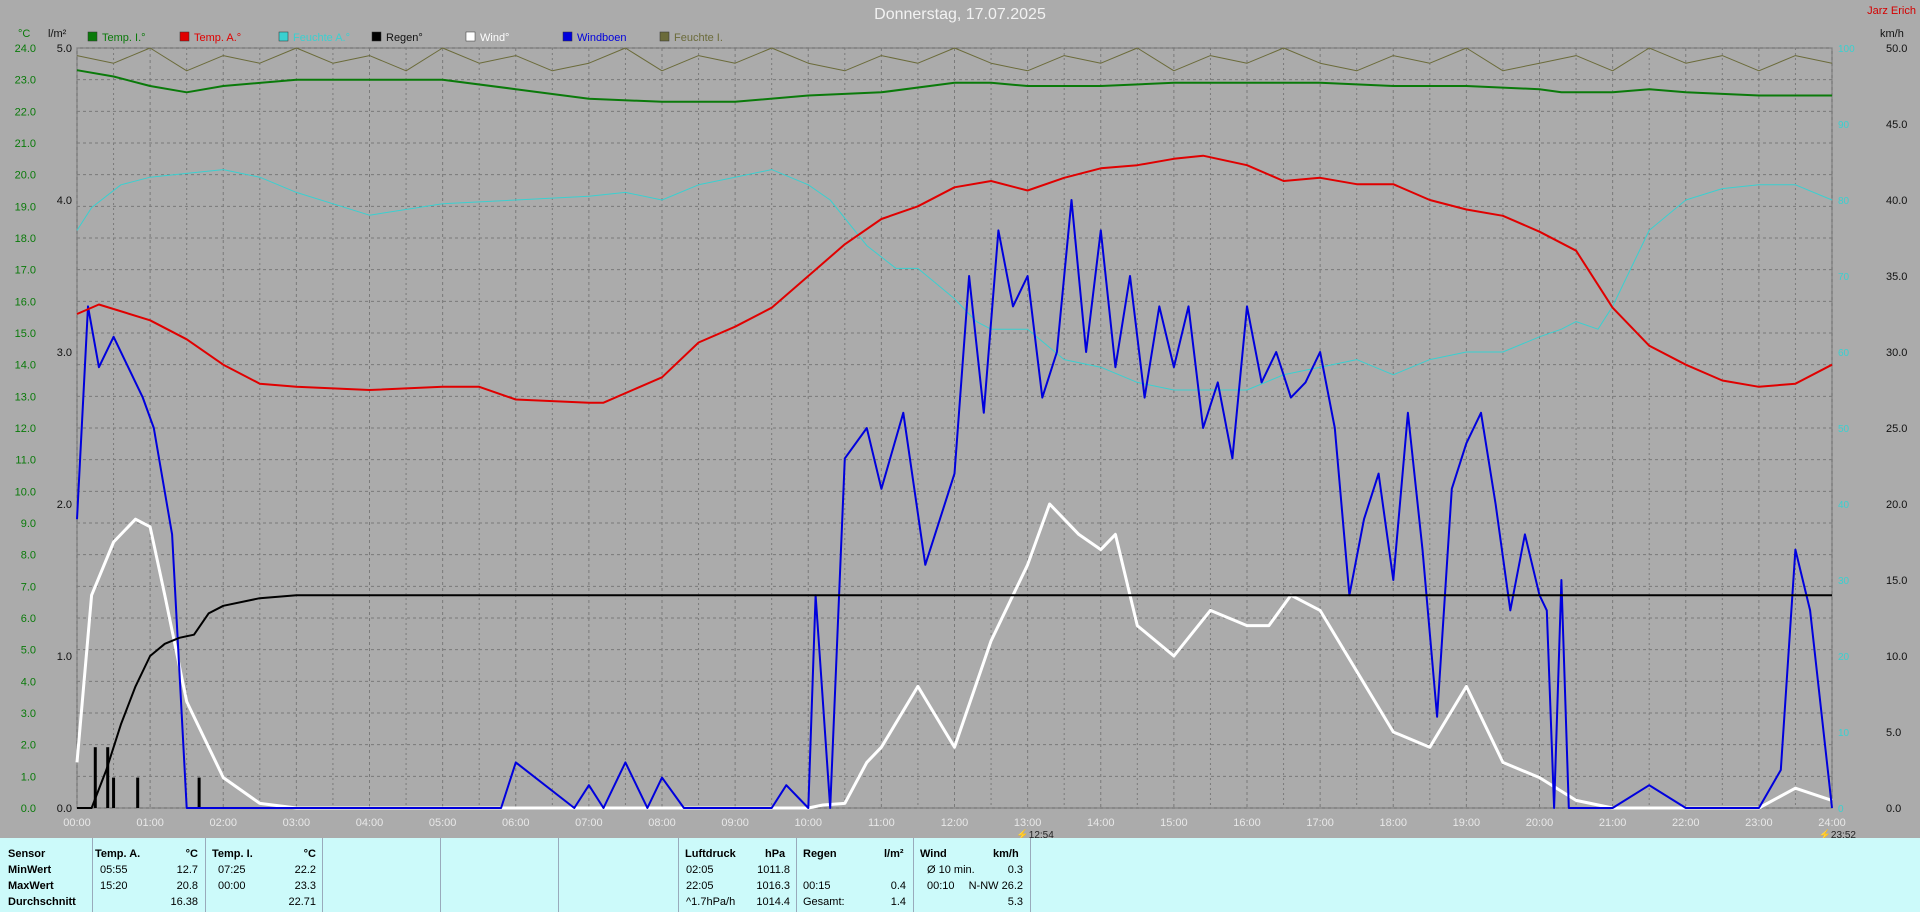  I want to click on temp-tick-label: 17.0, so click(25, 271).